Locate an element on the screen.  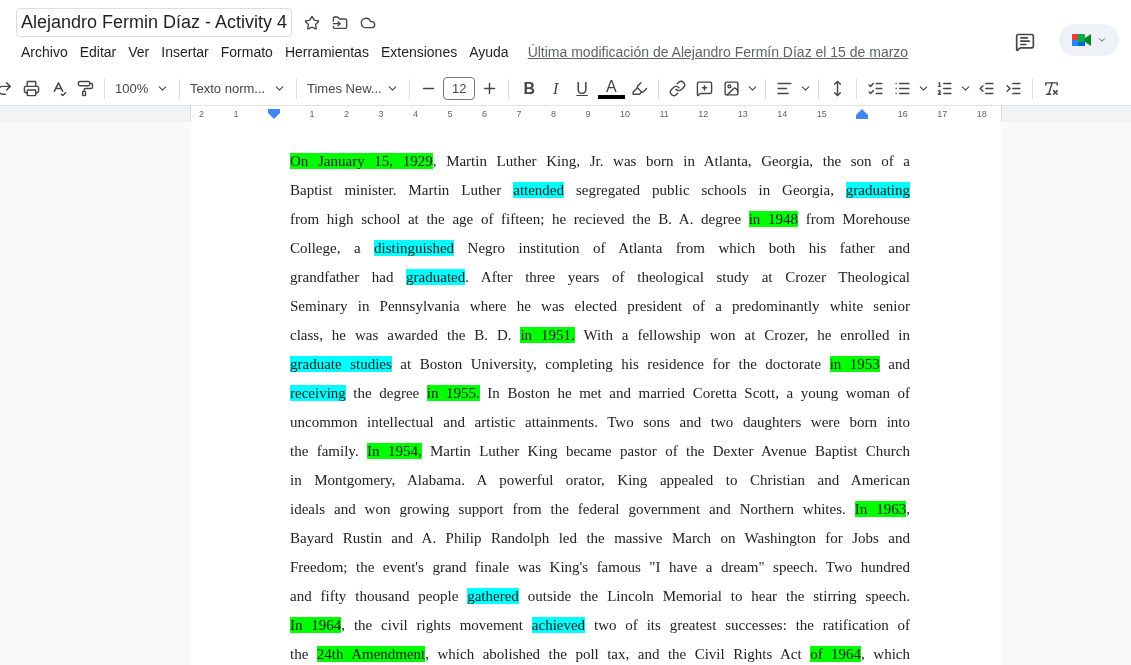
menu-item: Archivo is located at coordinates (44, 52).